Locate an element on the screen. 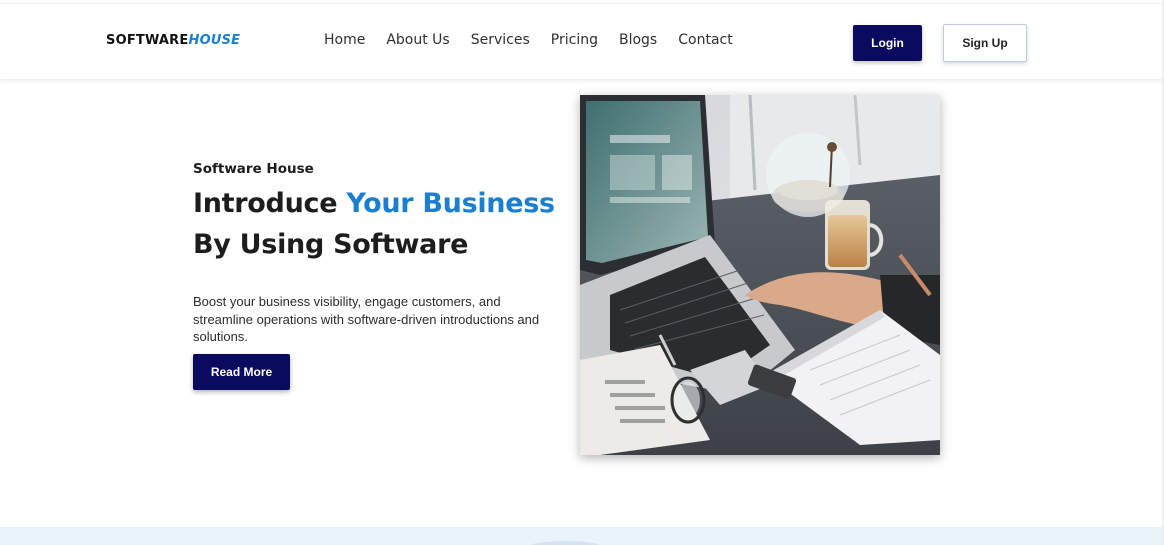  headline-line2: By Using Software is located at coordinates (331, 244).